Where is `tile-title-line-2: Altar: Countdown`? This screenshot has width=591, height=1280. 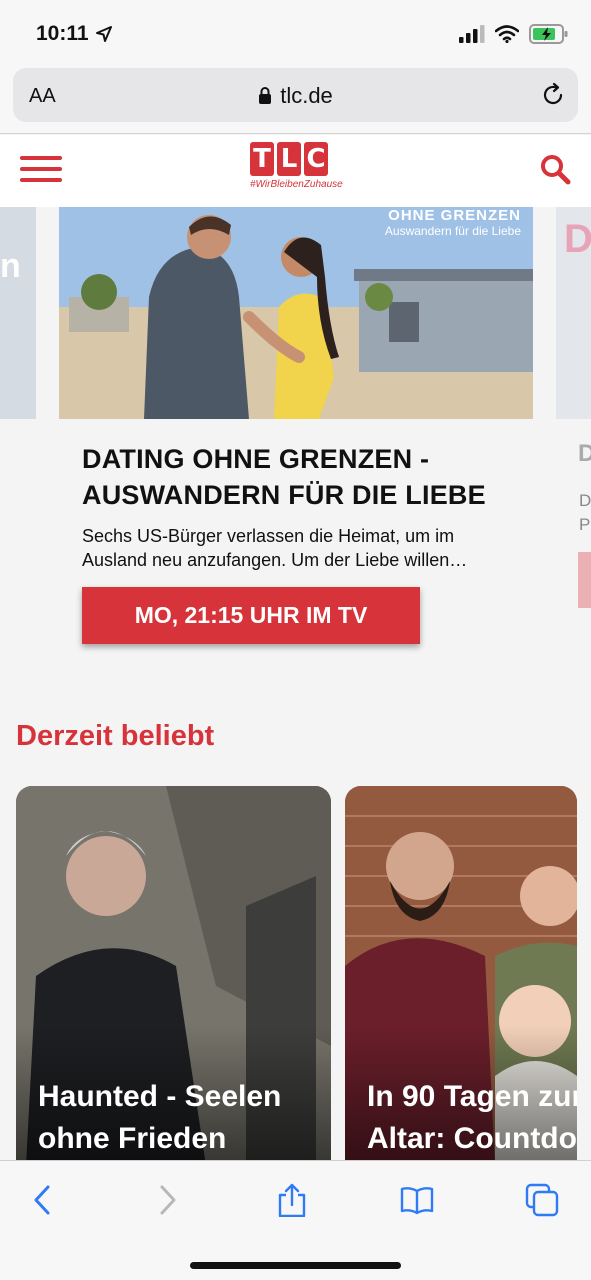
tile-title-line-2: Altar: Countdown is located at coordinates (472, 1138).